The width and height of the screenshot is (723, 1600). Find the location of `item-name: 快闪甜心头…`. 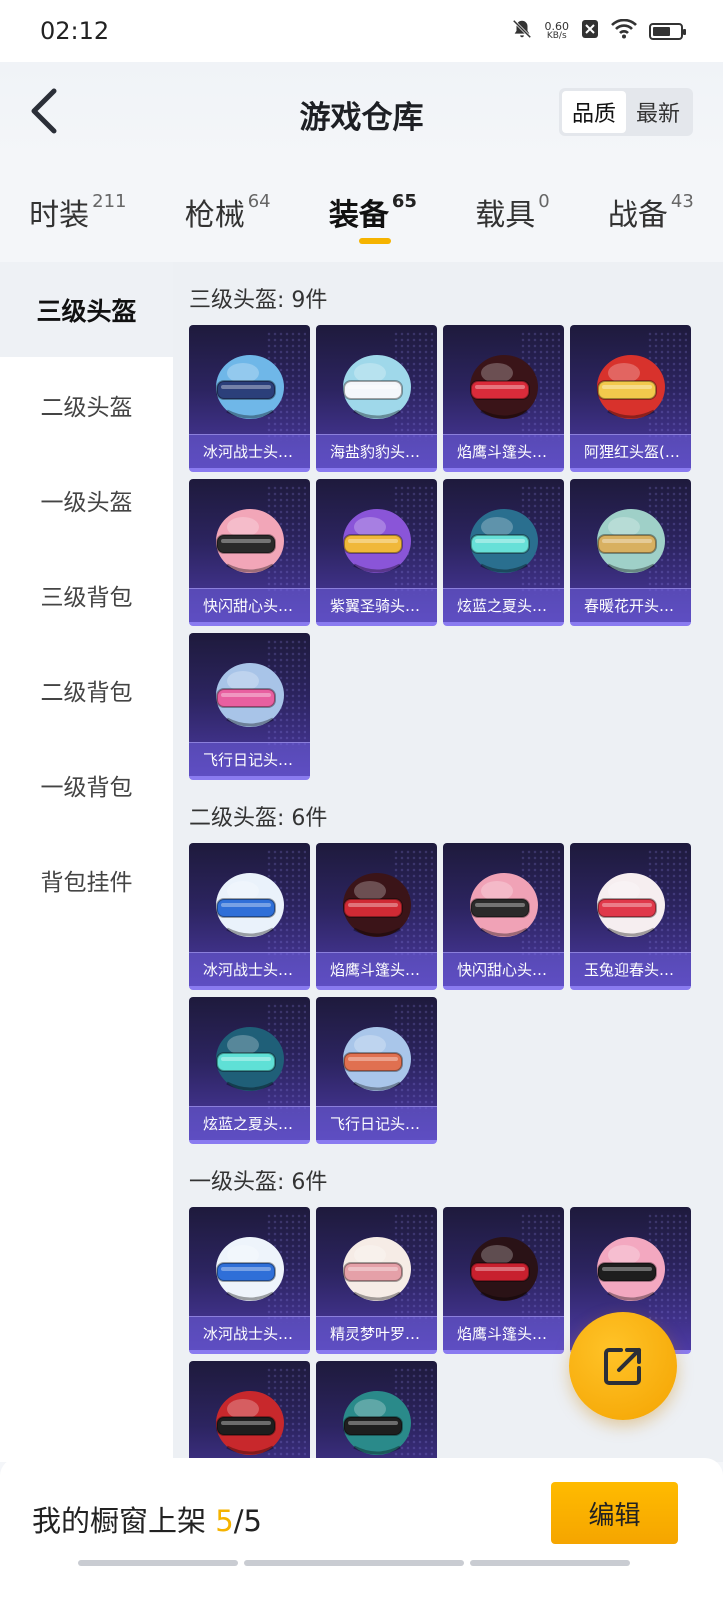

item-name: 快闪甜心头… is located at coordinates (503, 969).